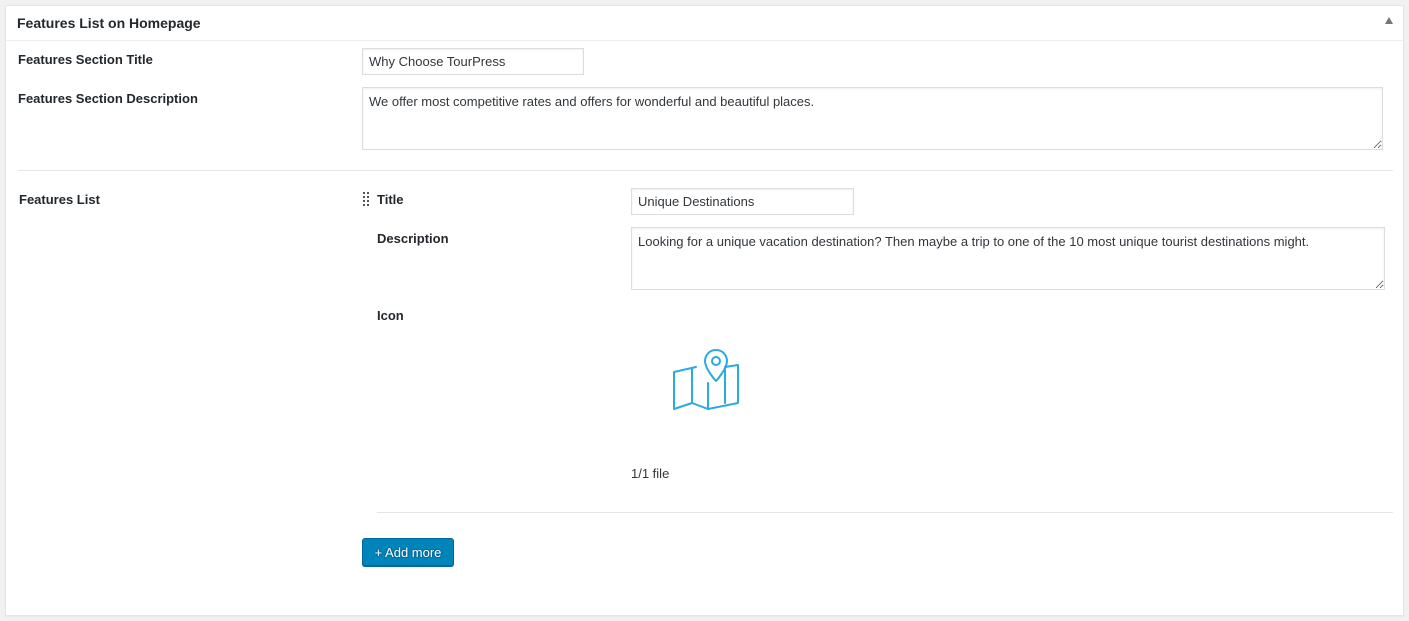 Image resolution: width=1409 pixels, height=621 pixels. Describe the element at coordinates (473, 61) in the screenshot. I see `section-title-input` at that location.